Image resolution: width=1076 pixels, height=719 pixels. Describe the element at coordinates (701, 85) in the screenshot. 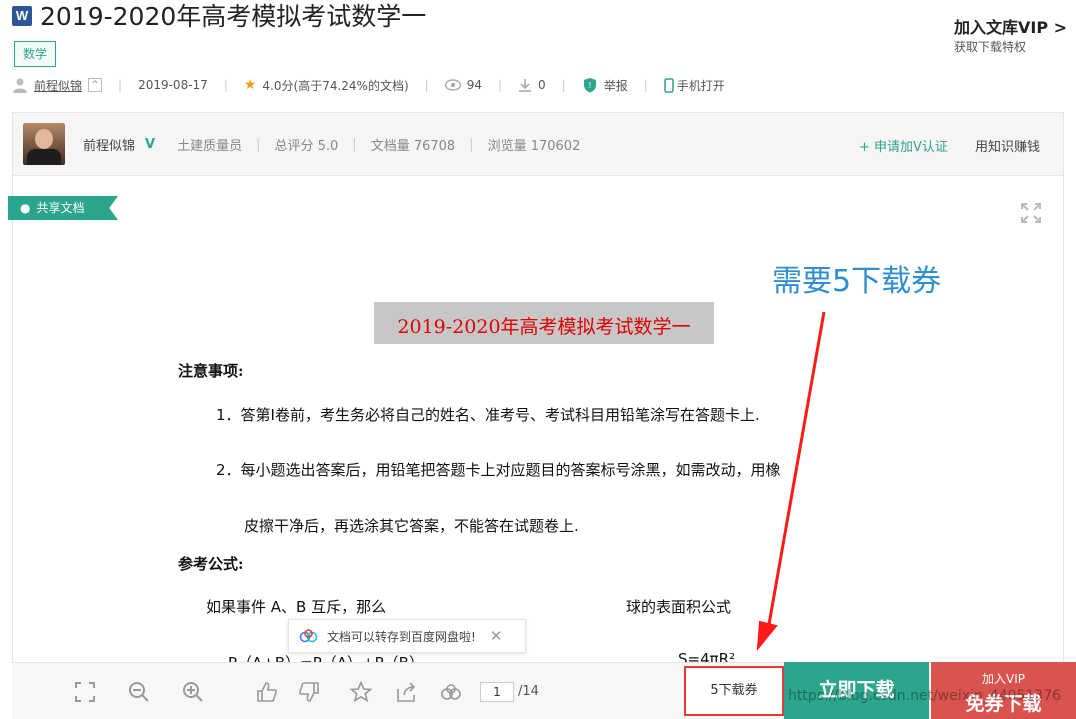

I see `mobile-open-link: 手机打开` at that location.